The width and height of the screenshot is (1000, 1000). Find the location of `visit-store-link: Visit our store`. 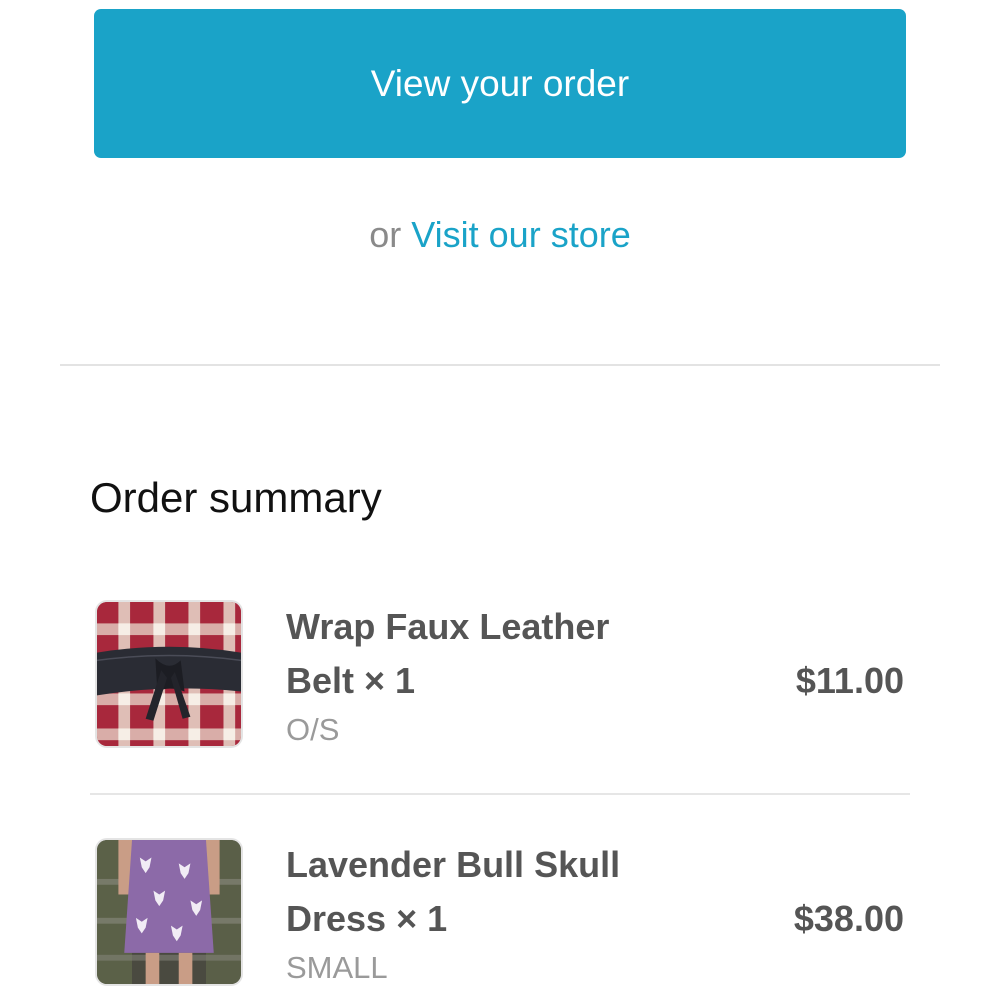

visit-store-link: Visit our store is located at coordinates (520, 234).